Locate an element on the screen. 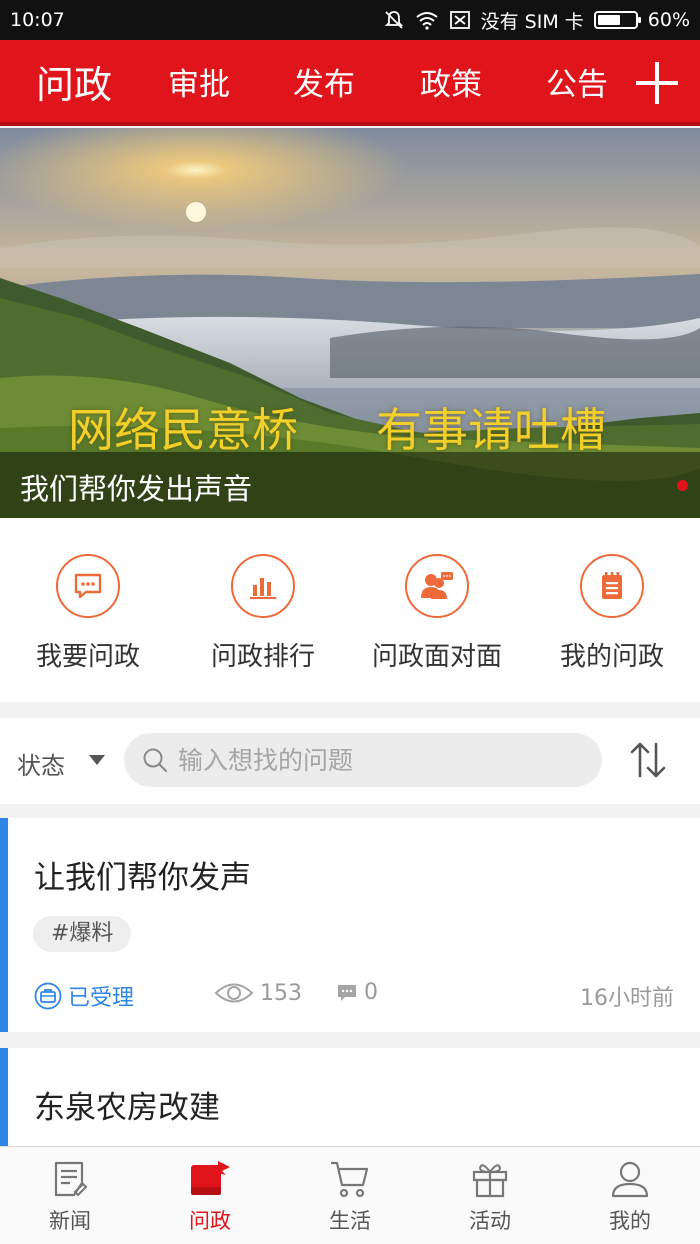 This screenshot has height=1244, width=700. banner-slogan-left: 网络民意桥 is located at coordinates (183, 430).